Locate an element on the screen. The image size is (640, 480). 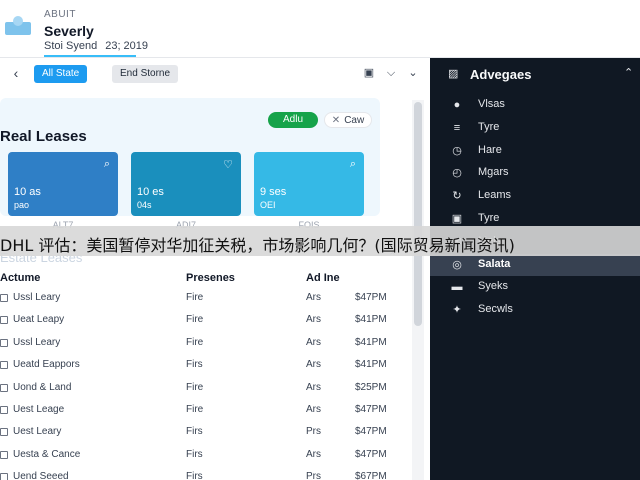
top-header: ABUIT Severly Stoi Syend 23; 2019 is located at coordinates (320, 29).